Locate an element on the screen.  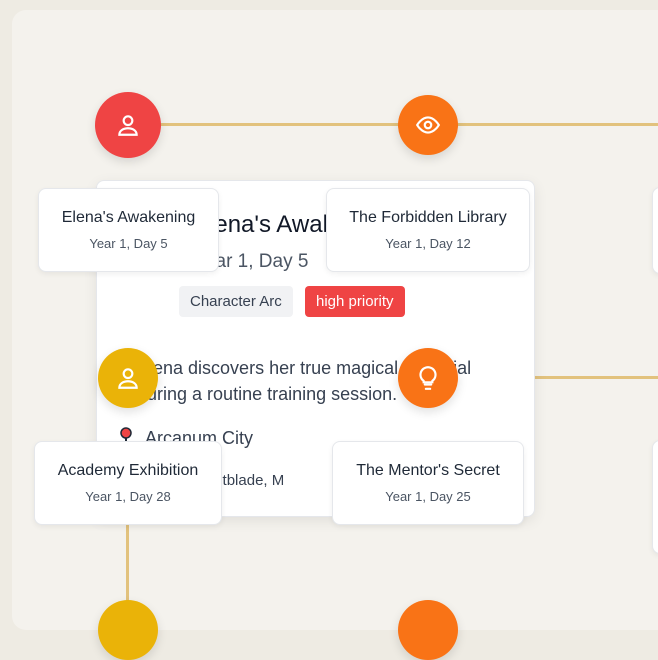
event-node-elenas-awakening is located at coordinates (128, 125).